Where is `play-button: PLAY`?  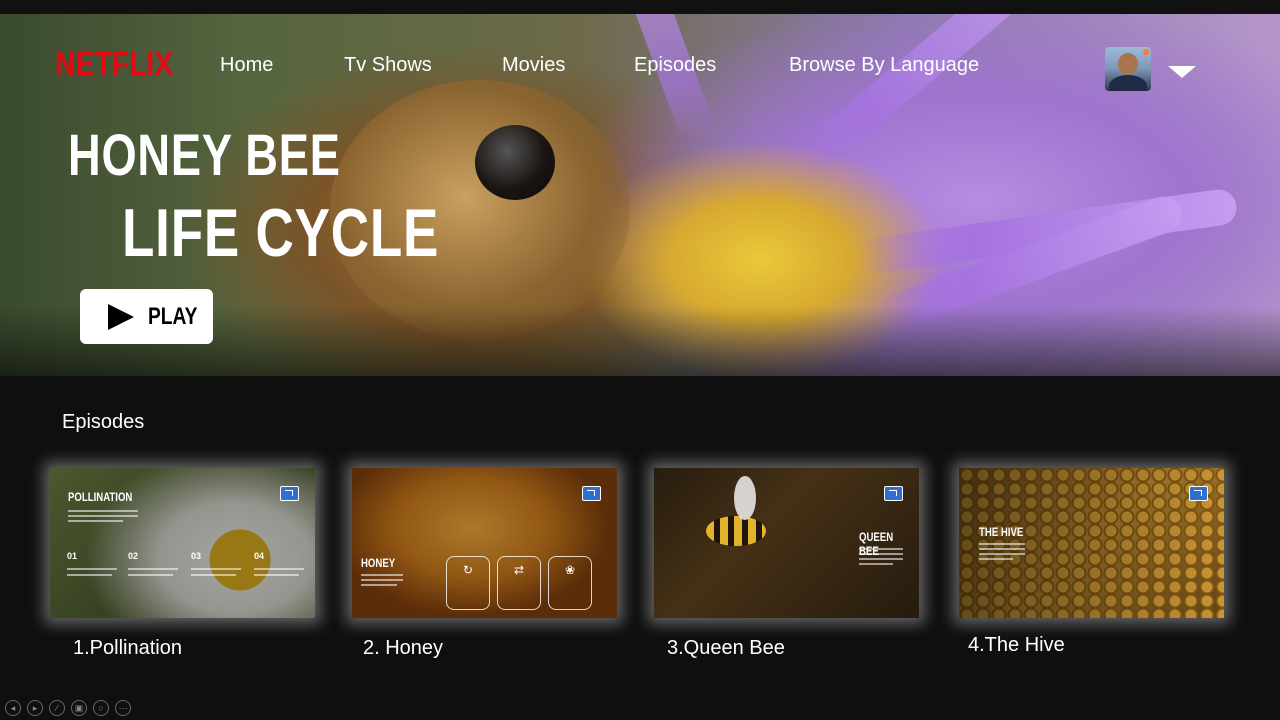 play-button: PLAY is located at coordinates (146, 316).